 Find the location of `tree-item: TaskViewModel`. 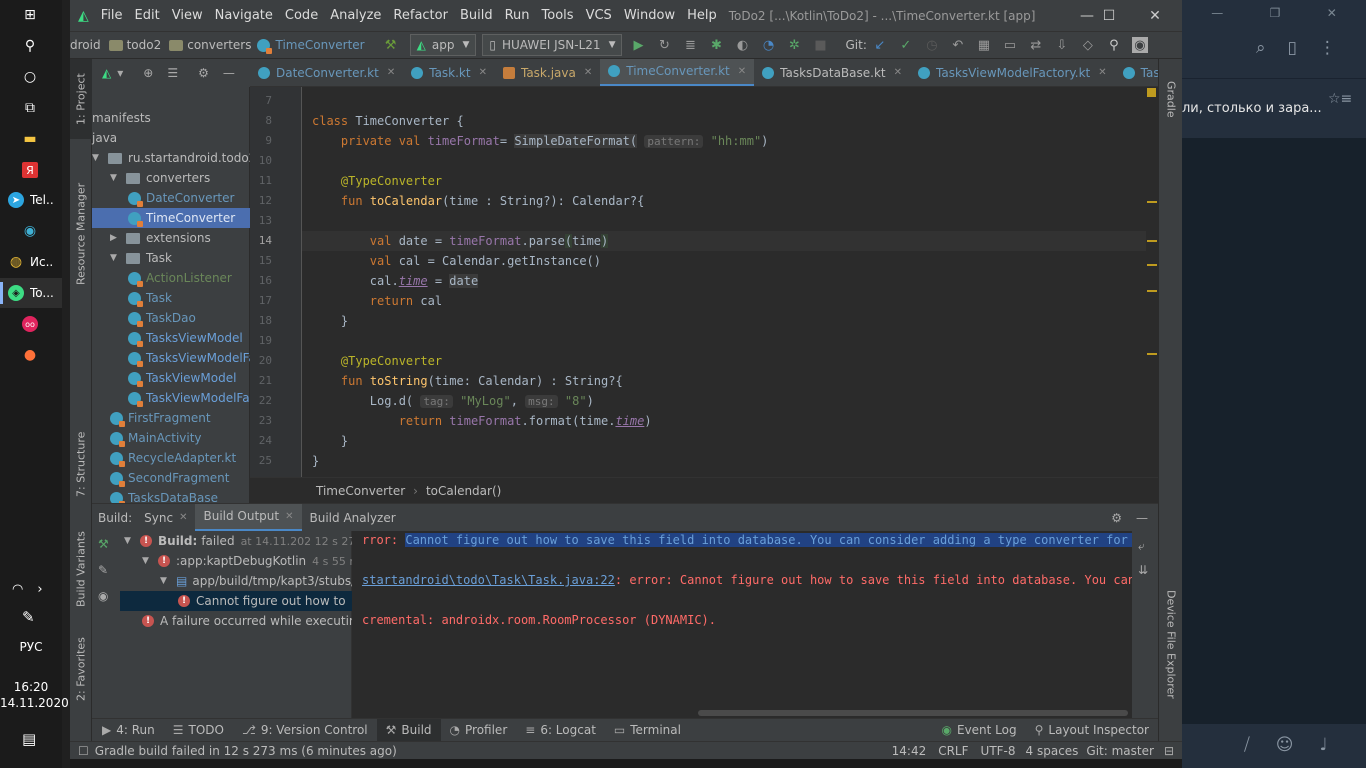

tree-item: TaskViewModel is located at coordinates (171, 378).